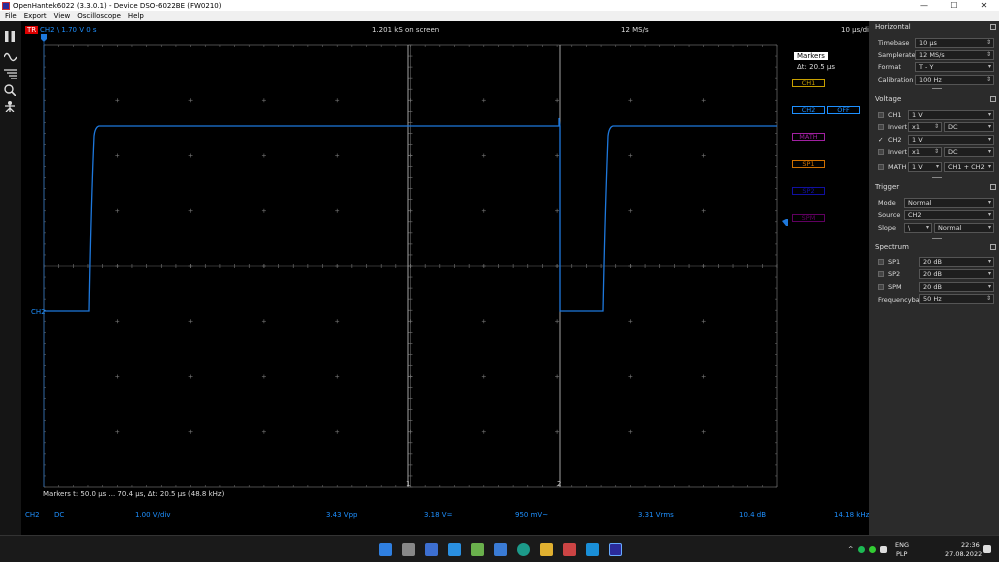  Describe the element at coordinates (500, 549) in the screenshot. I see `ide-app-icon` at that location.